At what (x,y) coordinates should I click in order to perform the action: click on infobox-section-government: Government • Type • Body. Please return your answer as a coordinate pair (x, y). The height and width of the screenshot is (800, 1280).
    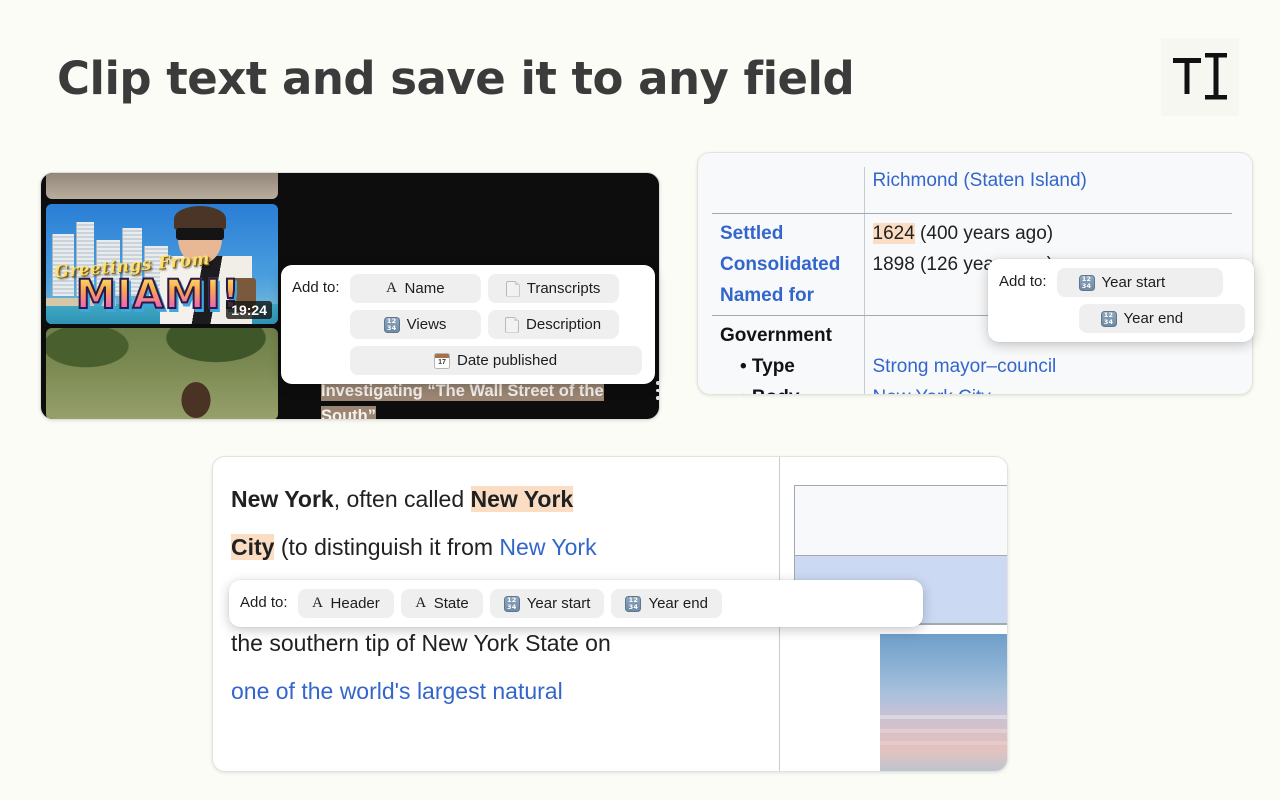
    Looking at the image, I should click on (788, 354).